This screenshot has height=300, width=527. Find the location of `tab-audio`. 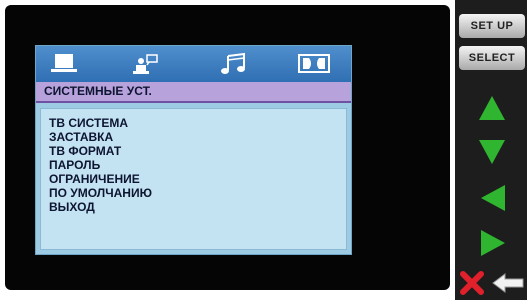

tab-audio is located at coordinates (234, 64).